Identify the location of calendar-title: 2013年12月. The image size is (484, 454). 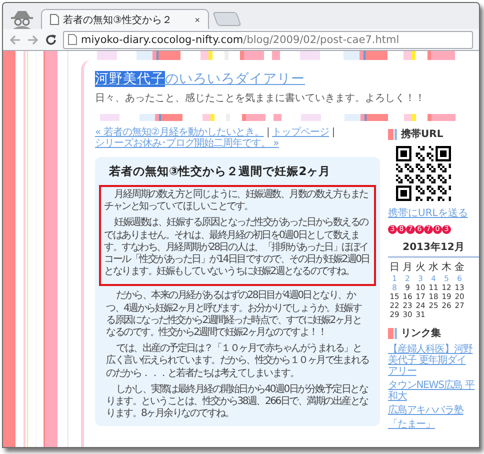
(433, 249).